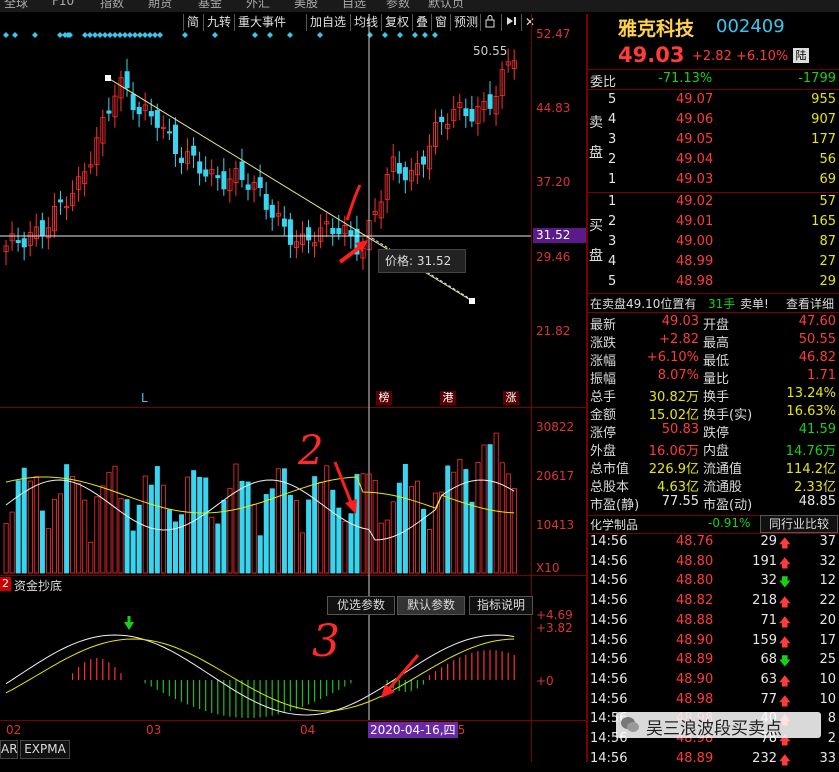  I want to click on x-tick: 04, so click(308, 730).